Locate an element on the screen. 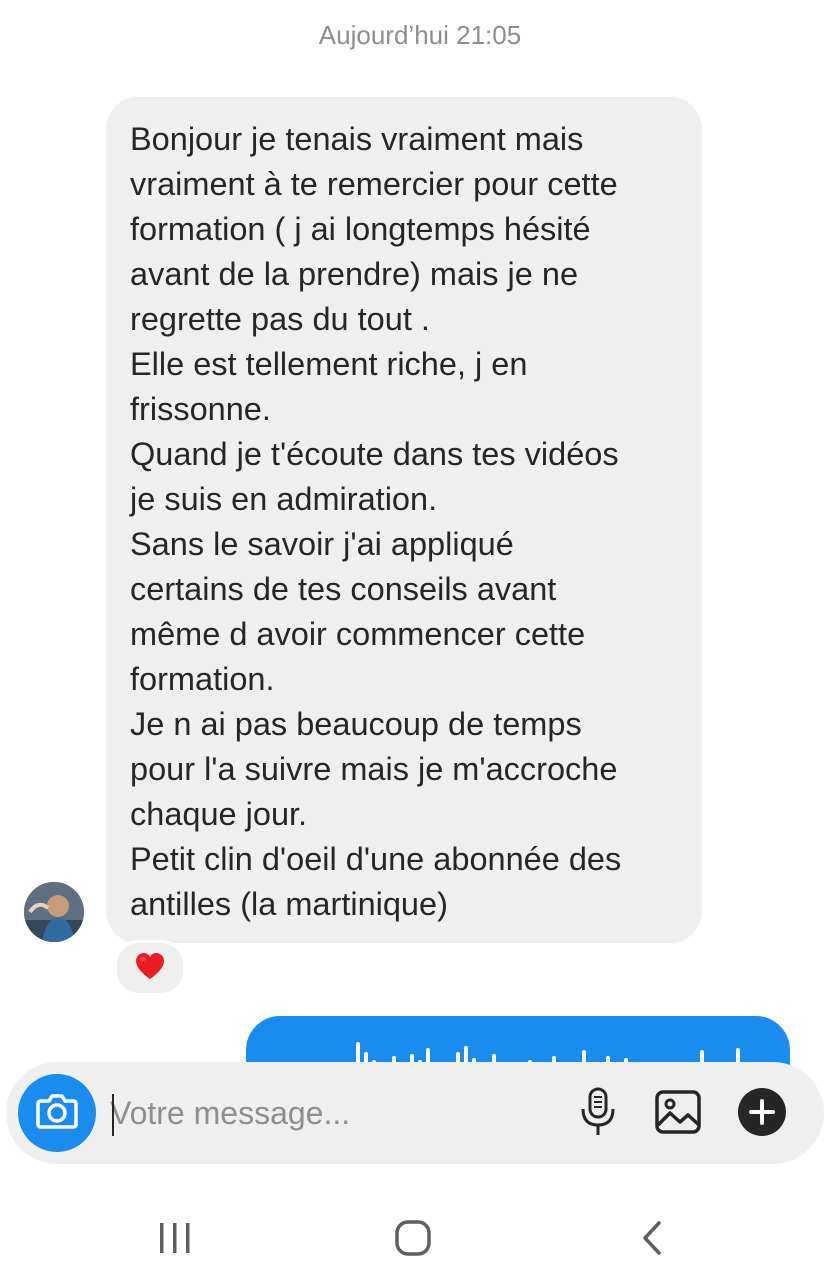 The height and width of the screenshot is (1280, 840). more-options-button is located at coordinates (762, 1114).